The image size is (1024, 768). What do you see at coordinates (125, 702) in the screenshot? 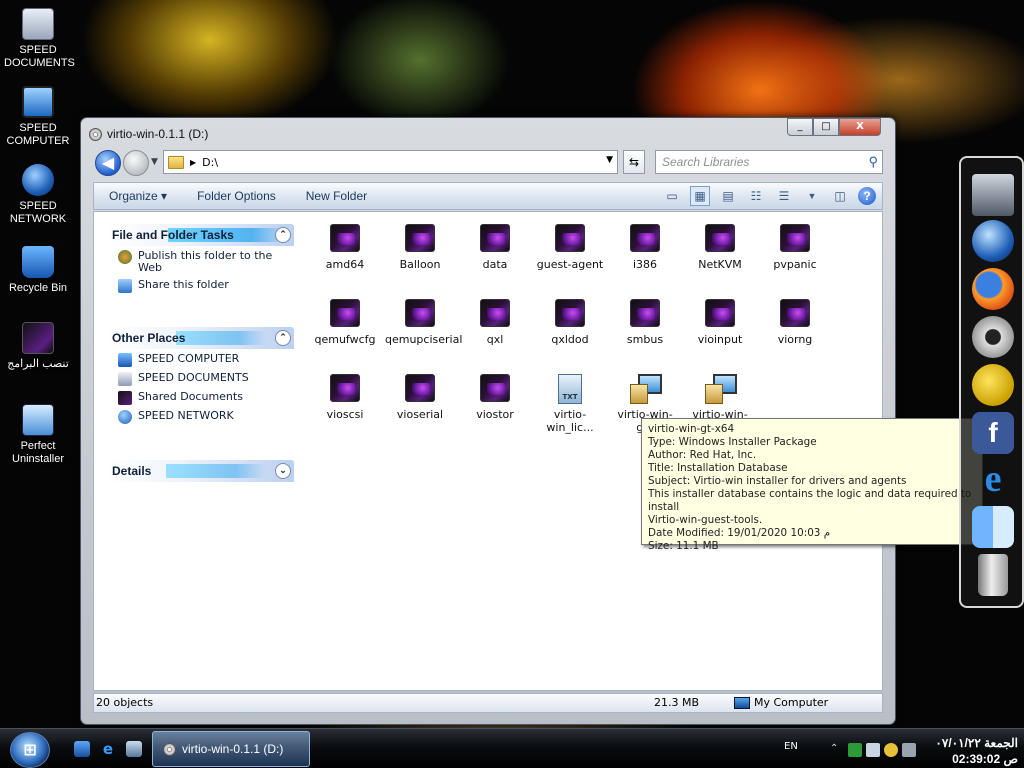
I see `object-count: 20 objects` at bounding box center [125, 702].